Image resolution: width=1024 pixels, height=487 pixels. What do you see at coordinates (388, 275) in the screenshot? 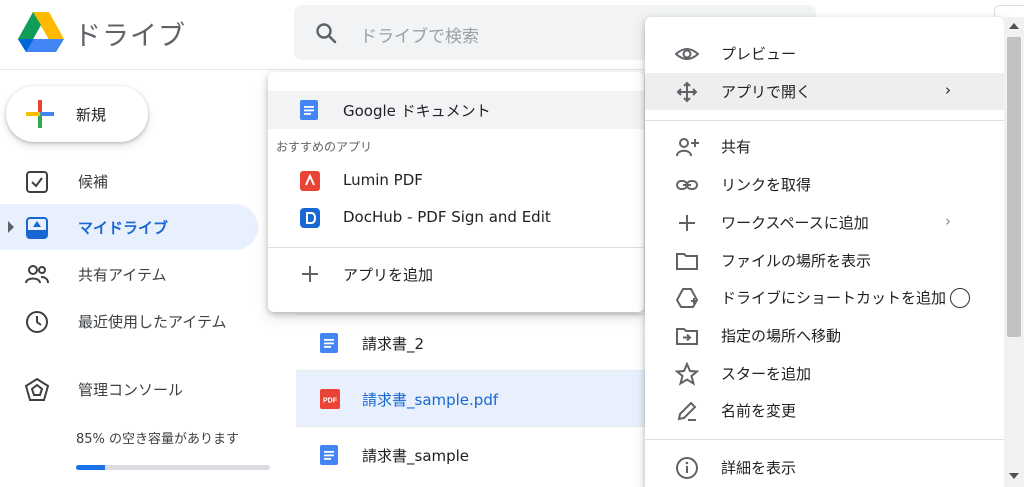
I see `menu-item-label: アプリを追加` at bounding box center [388, 275].